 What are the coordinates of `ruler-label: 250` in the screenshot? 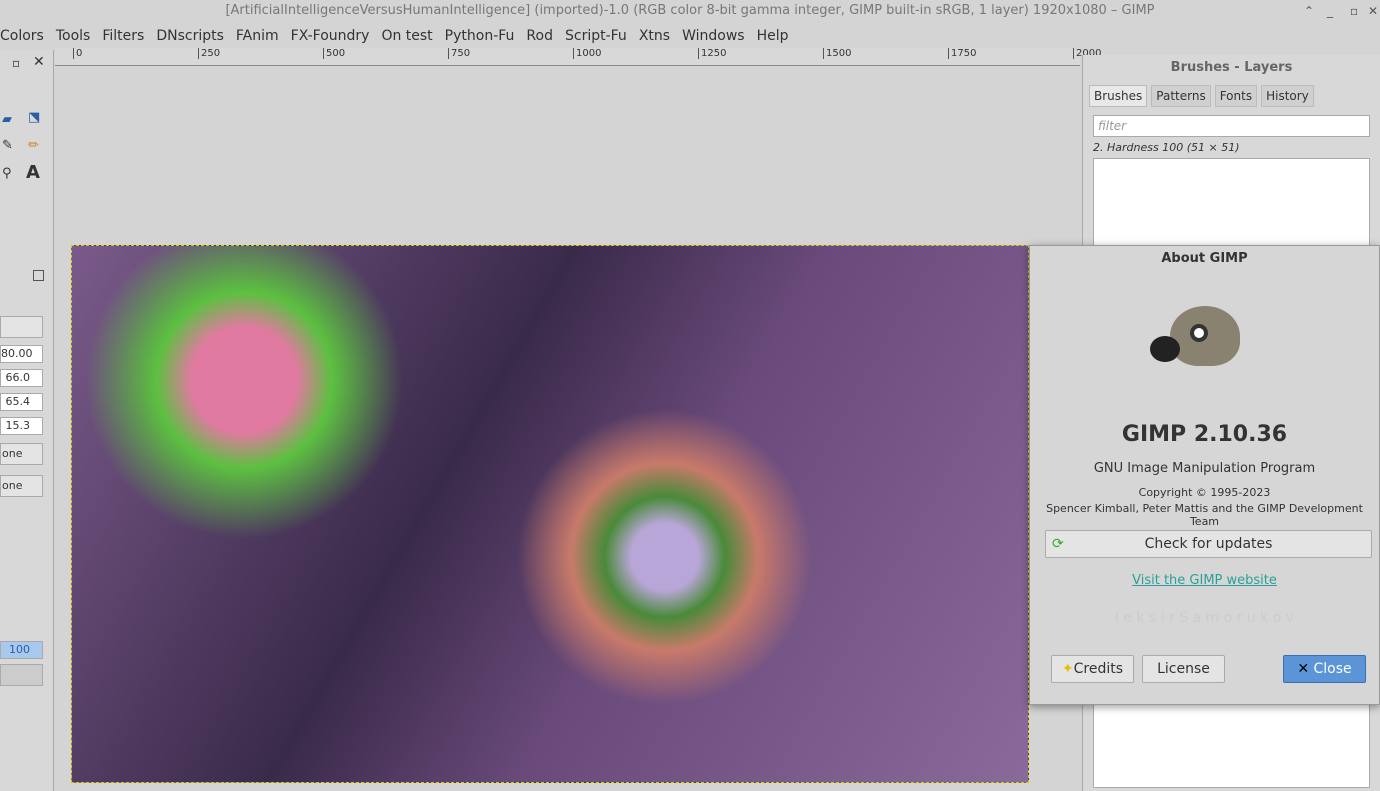 It's located at (209, 53).